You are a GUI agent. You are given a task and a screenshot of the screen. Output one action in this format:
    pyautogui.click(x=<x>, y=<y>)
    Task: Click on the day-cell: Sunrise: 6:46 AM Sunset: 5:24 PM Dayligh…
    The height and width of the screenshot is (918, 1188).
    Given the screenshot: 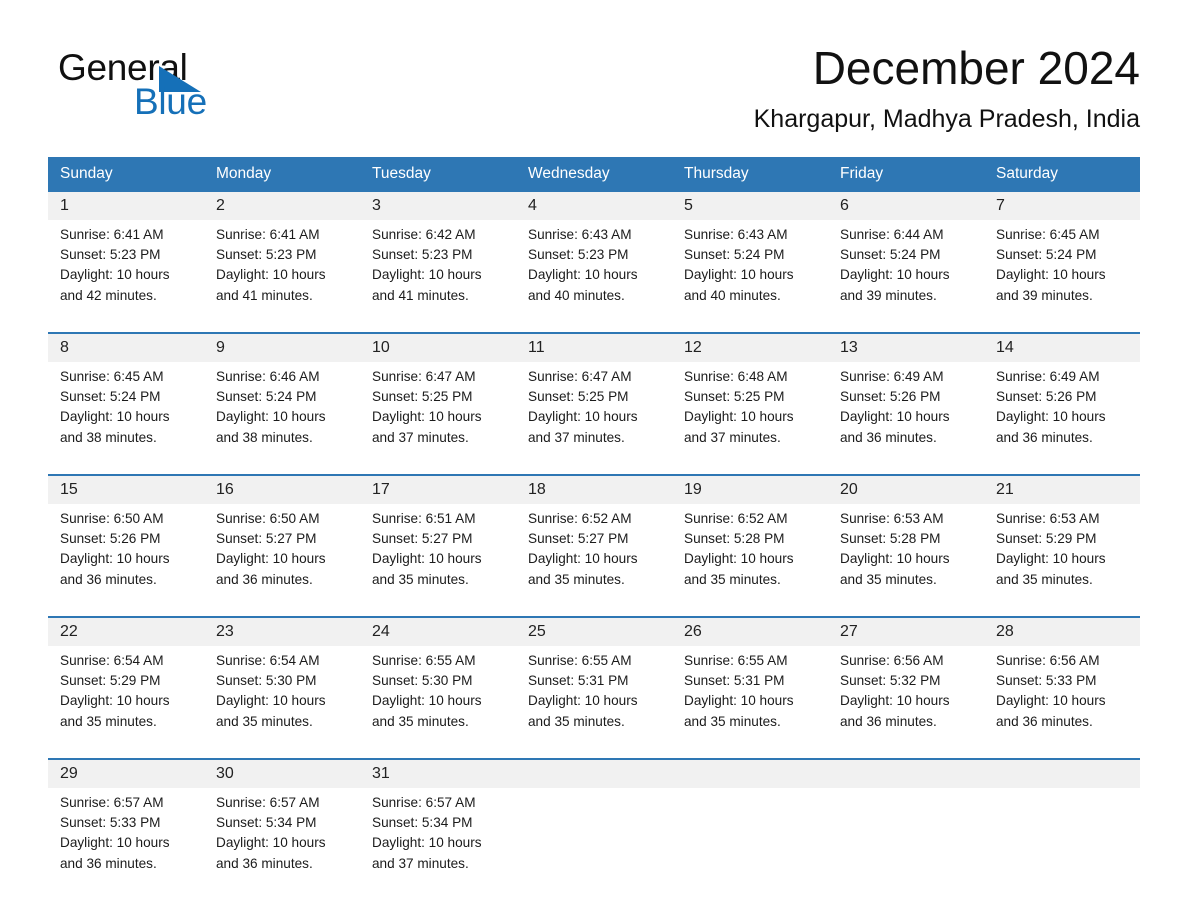 What is the action you would take?
    pyautogui.click(x=282, y=414)
    